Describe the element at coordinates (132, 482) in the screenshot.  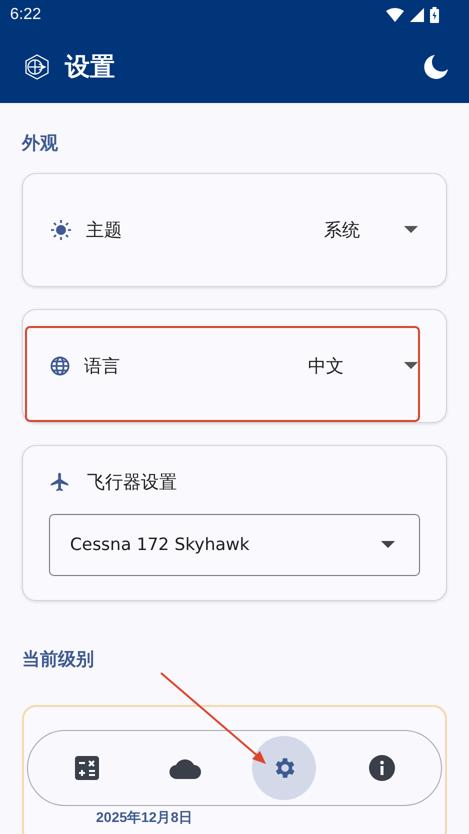
I see `setting-label: 飞行器设置` at that location.